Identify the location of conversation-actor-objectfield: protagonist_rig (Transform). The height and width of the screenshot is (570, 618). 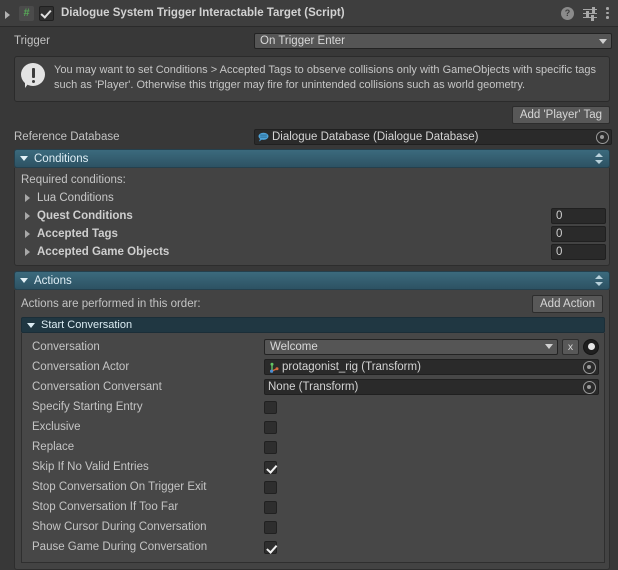
(431, 367).